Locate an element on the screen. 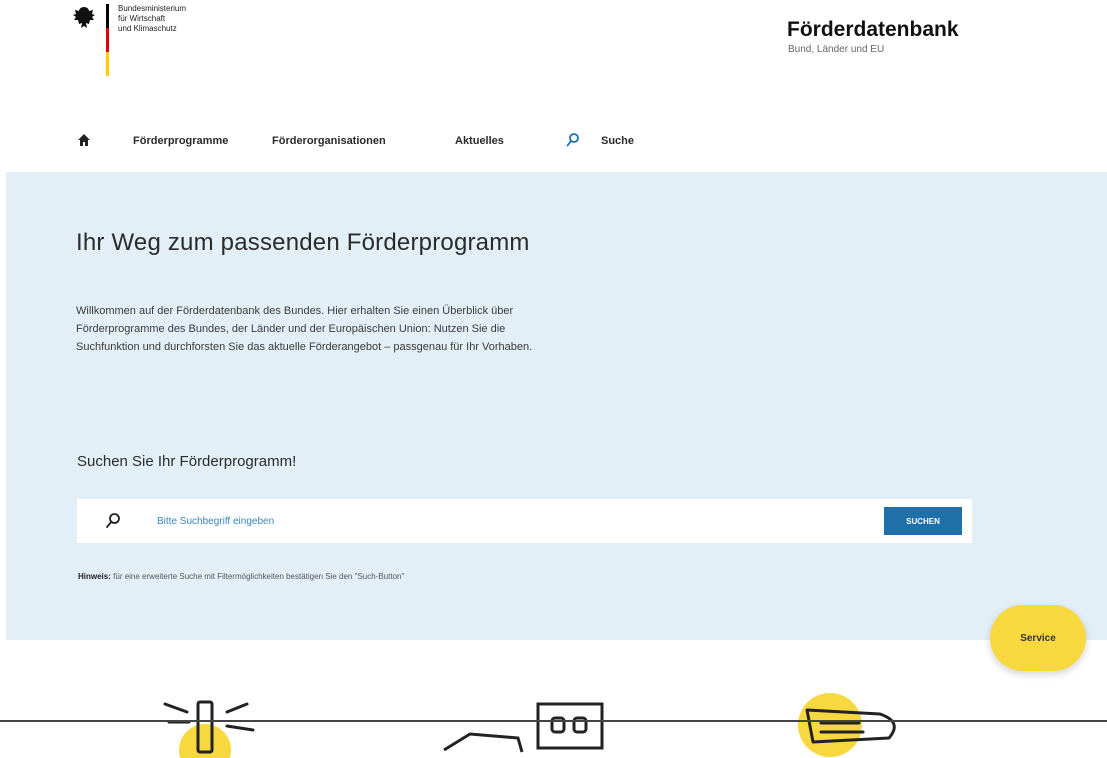 This screenshot has height=758, width=1107. ministry-line: und Klimaschutz is located at coordinates (147, 28).